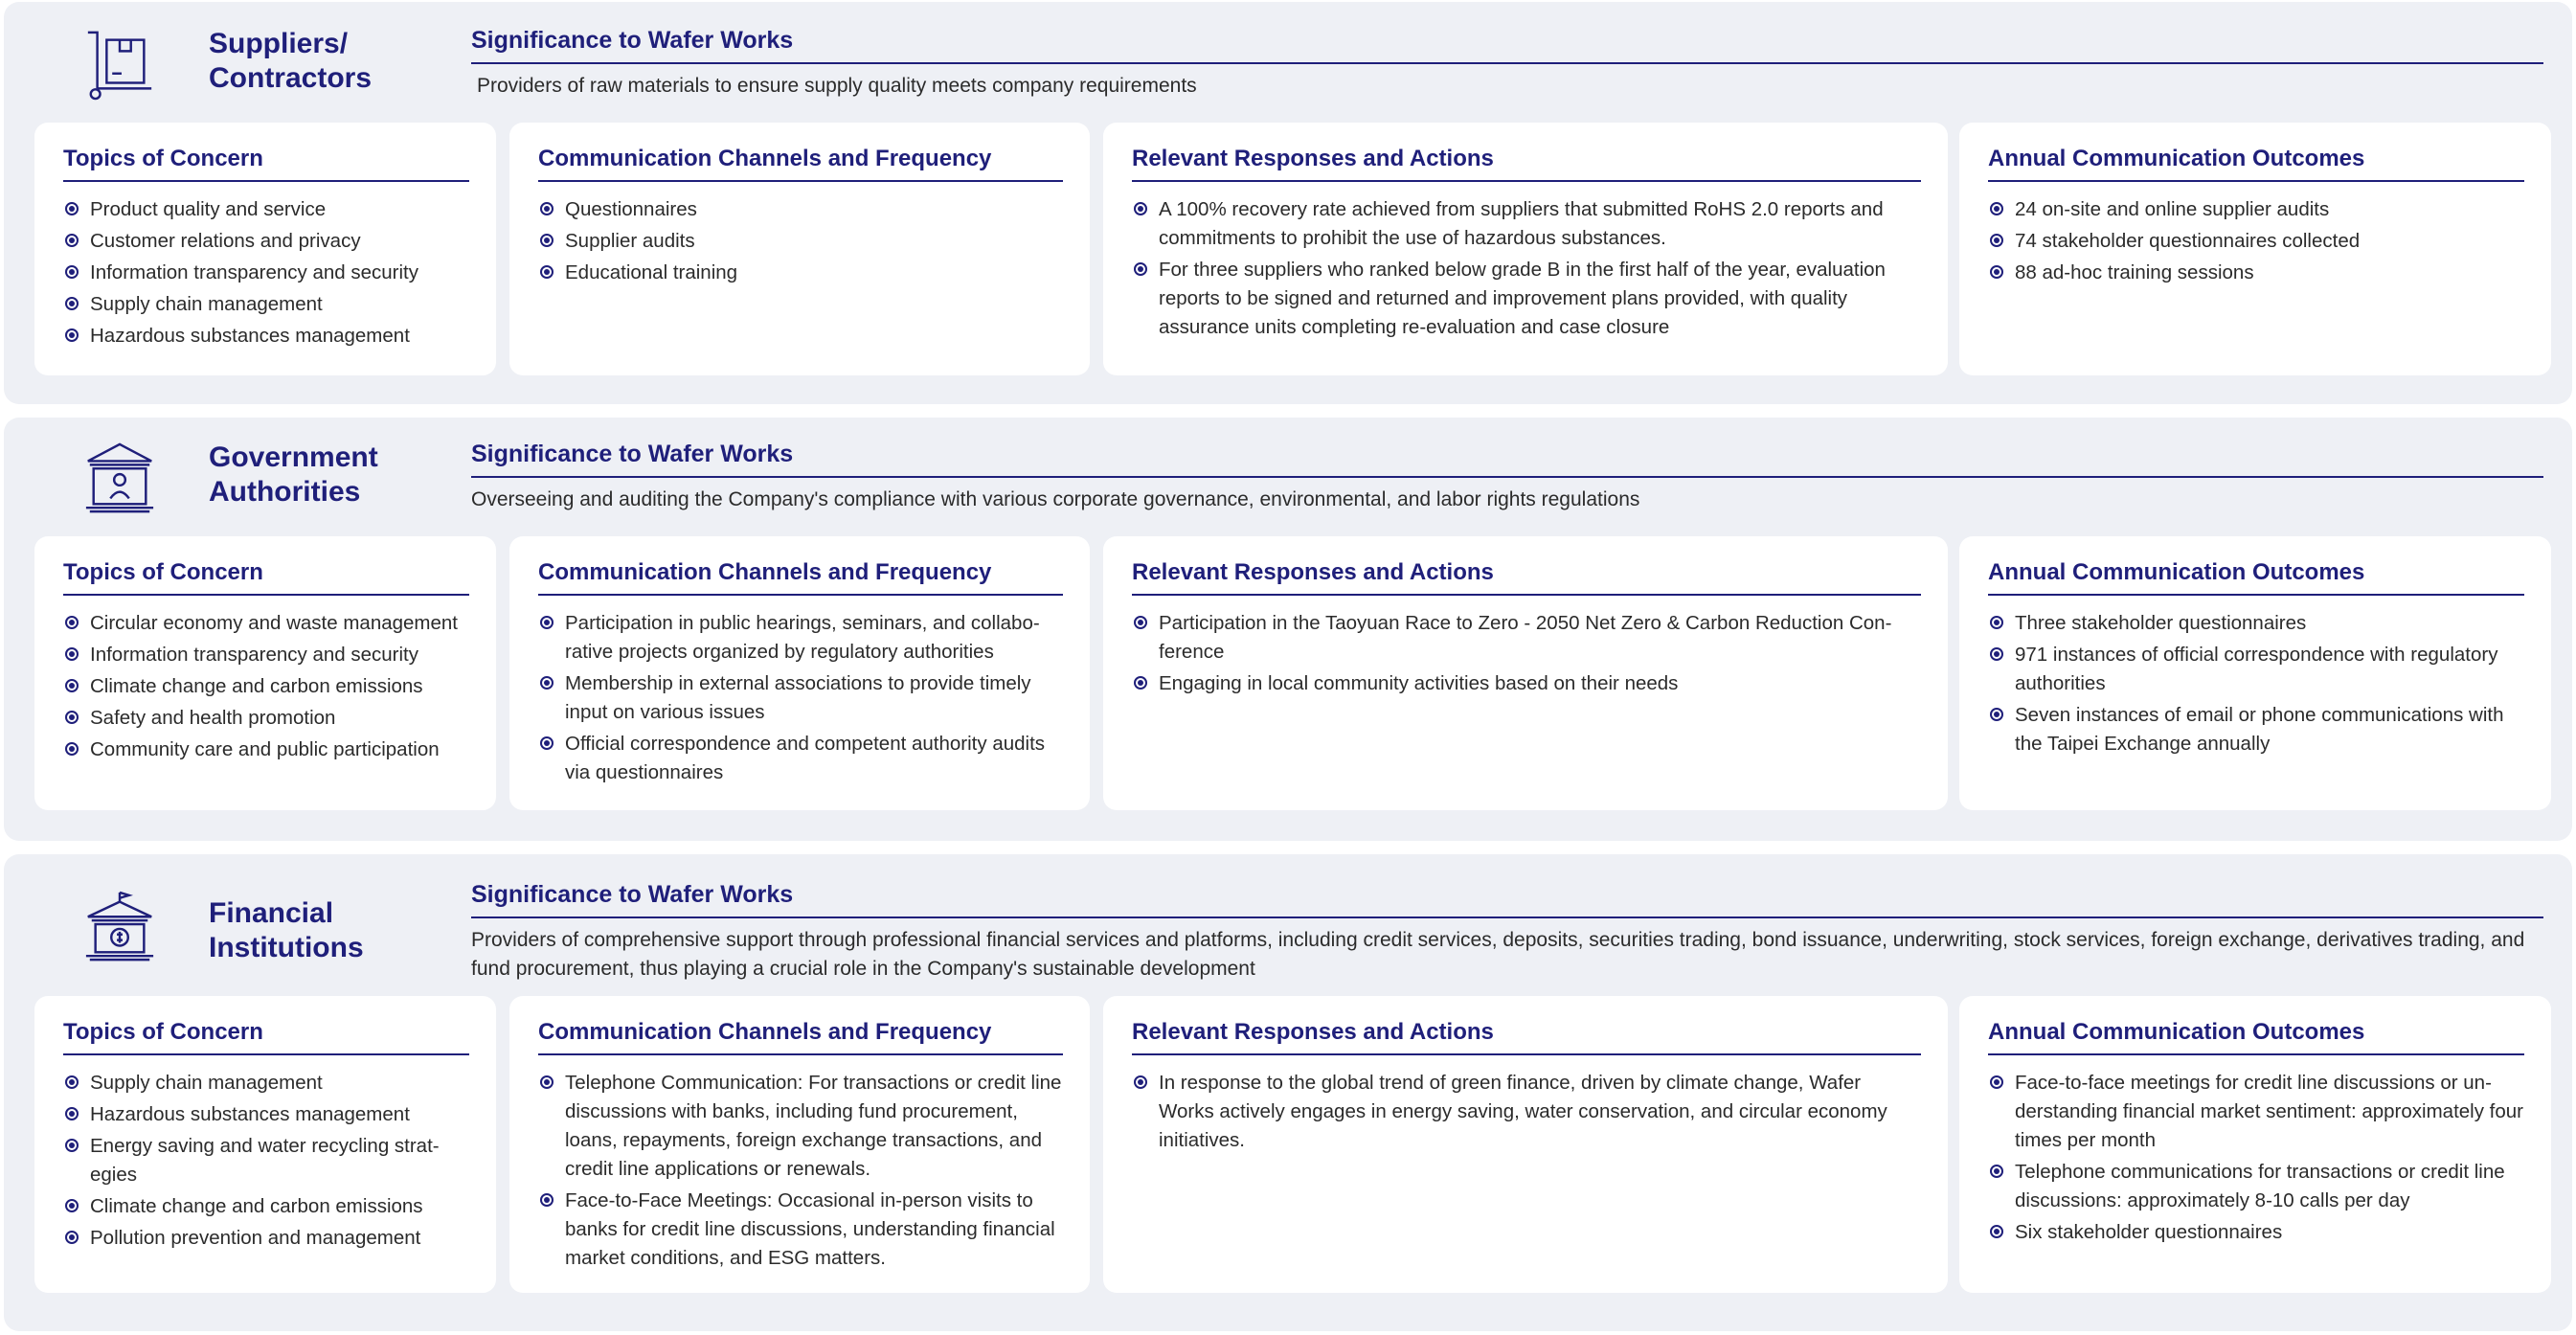 The height and width of the screenshot is (1335, 2576). What do you see at coordinates (286, 930) in the screenshot?
I see `stakeholder-title: Financial Institutions` at bounding box center [286, 930].